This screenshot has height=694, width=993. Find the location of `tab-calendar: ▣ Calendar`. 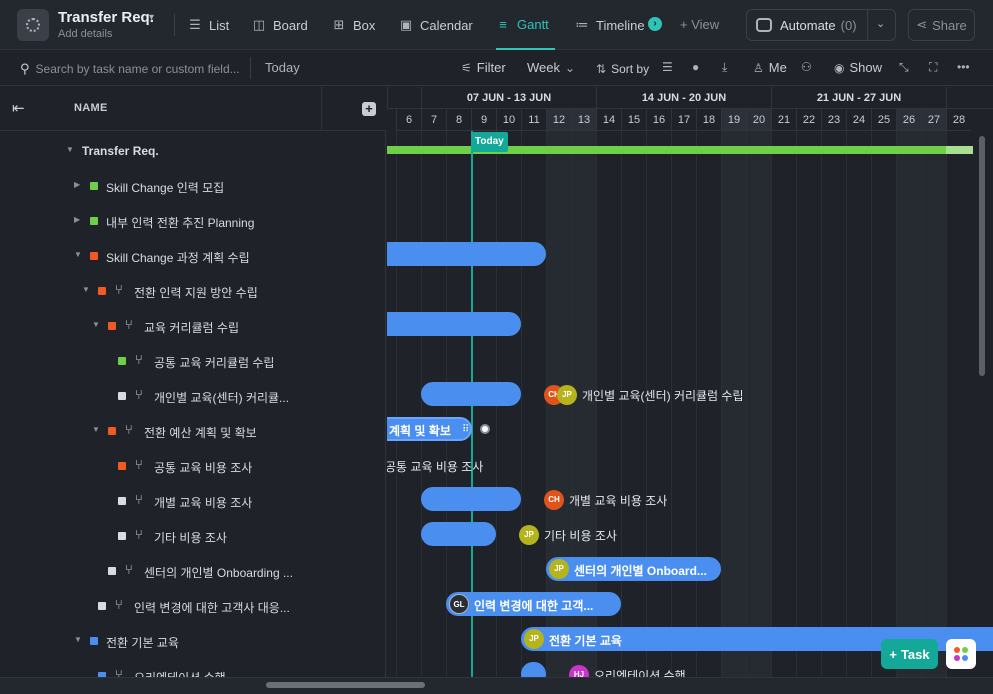

tab-calendar: ▣ Calendar is located at coordinates (436, 25).